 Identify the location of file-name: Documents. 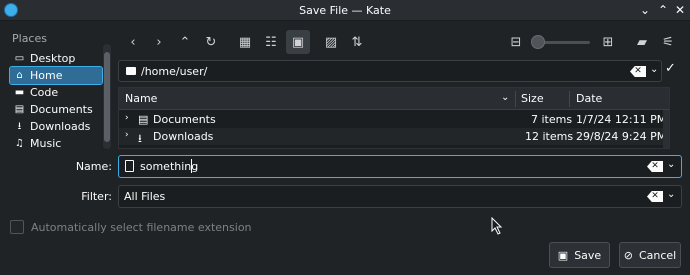
(184, 119).